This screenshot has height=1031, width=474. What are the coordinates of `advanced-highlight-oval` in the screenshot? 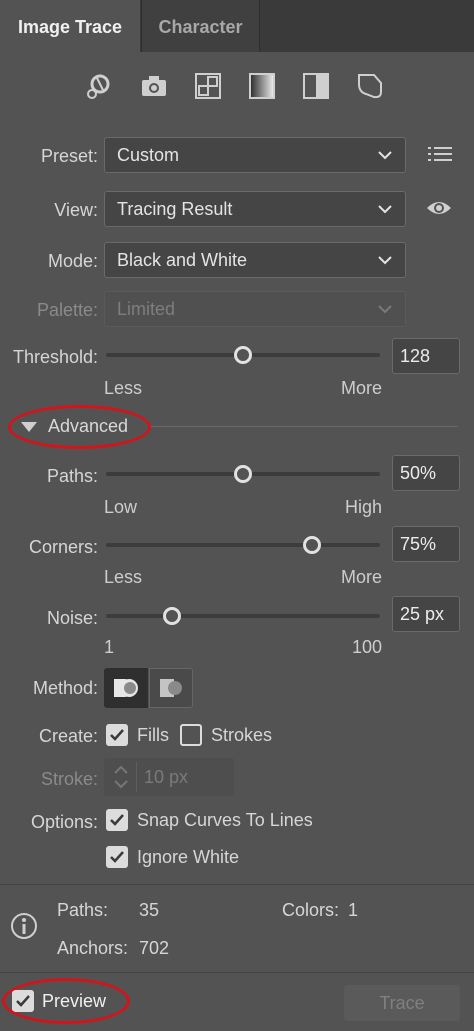 It's located at (79, 427).